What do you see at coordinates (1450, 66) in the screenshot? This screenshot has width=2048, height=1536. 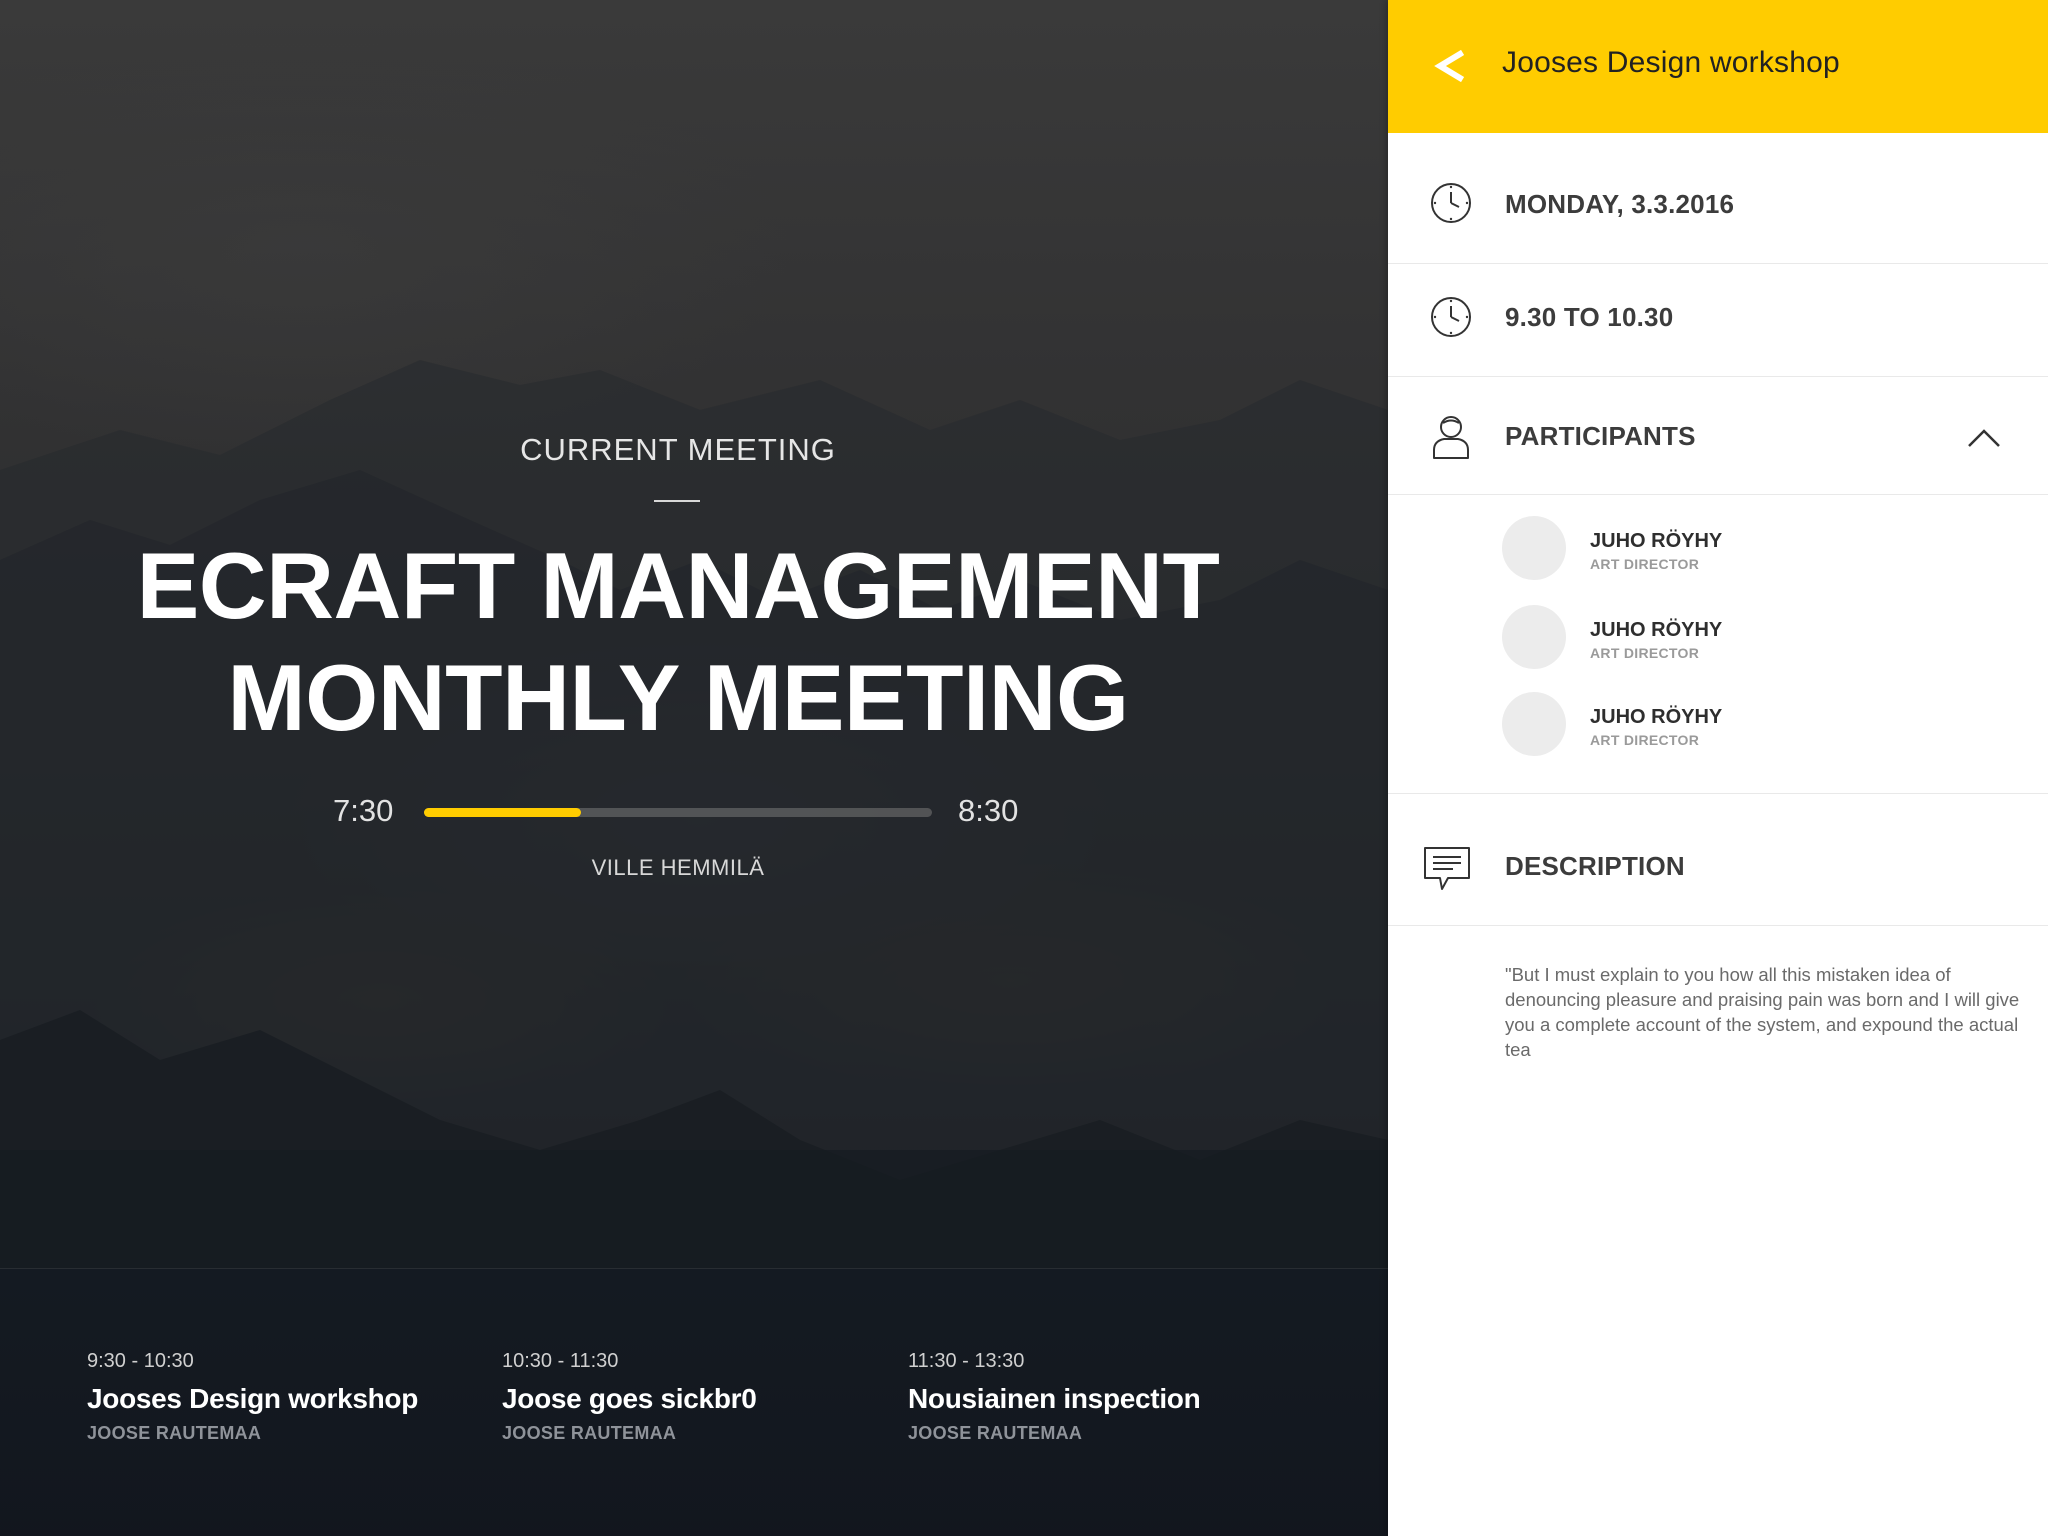 I see `chevron-left-icon` at bounding box center [1450, 66].